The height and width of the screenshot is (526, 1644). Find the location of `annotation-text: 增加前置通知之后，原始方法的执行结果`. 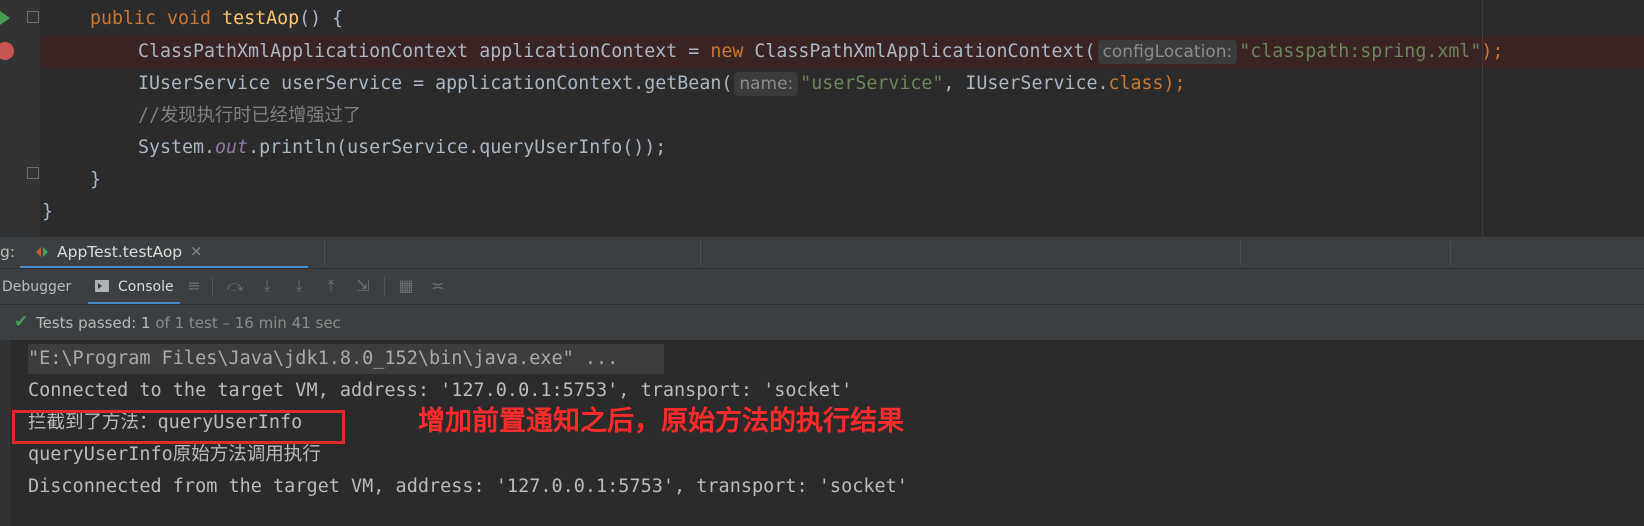

annotation-text: 增加前置通知之后，原始方法的执行结果 is located at coordinates (661, 421).